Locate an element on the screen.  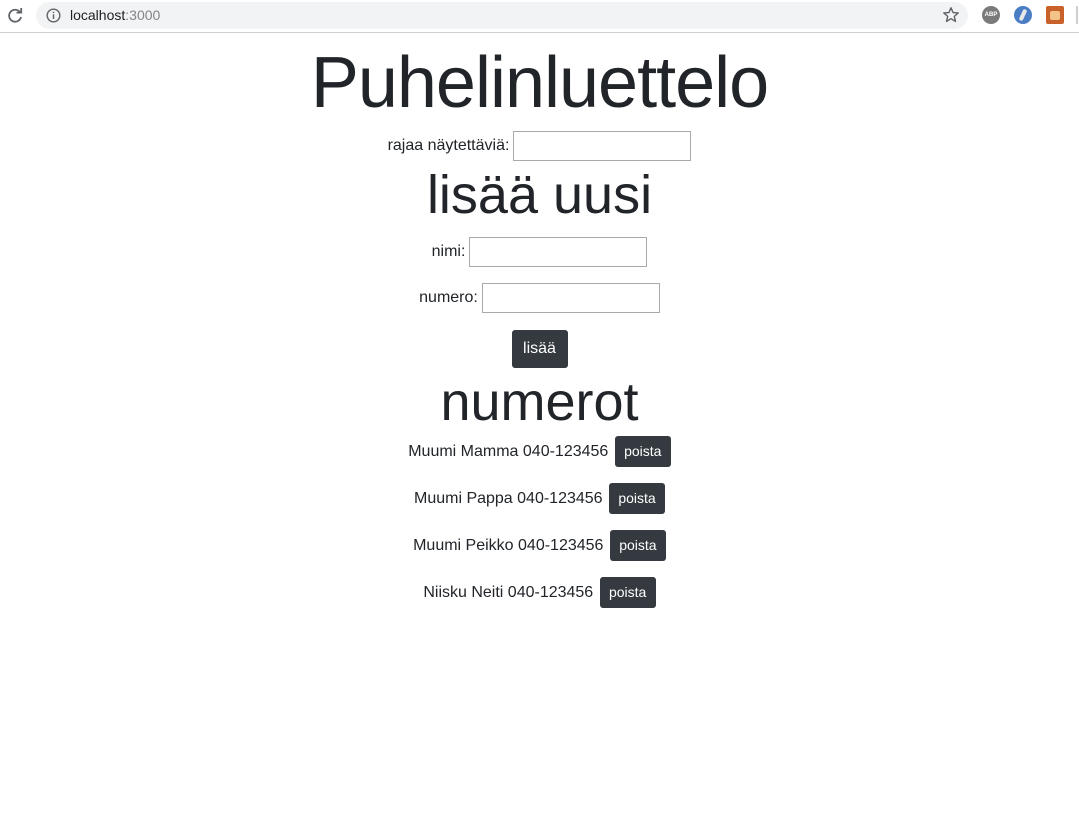
fox-extension-icon is located at coordinates (1055, 15).